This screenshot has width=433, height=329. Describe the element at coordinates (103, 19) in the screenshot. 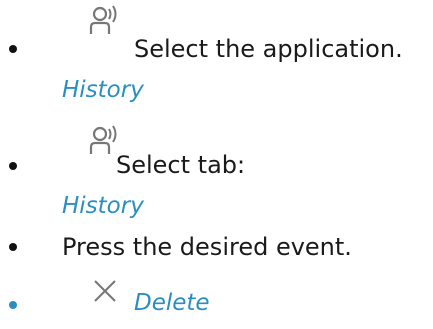

I see `person-signal-icon` at that location.